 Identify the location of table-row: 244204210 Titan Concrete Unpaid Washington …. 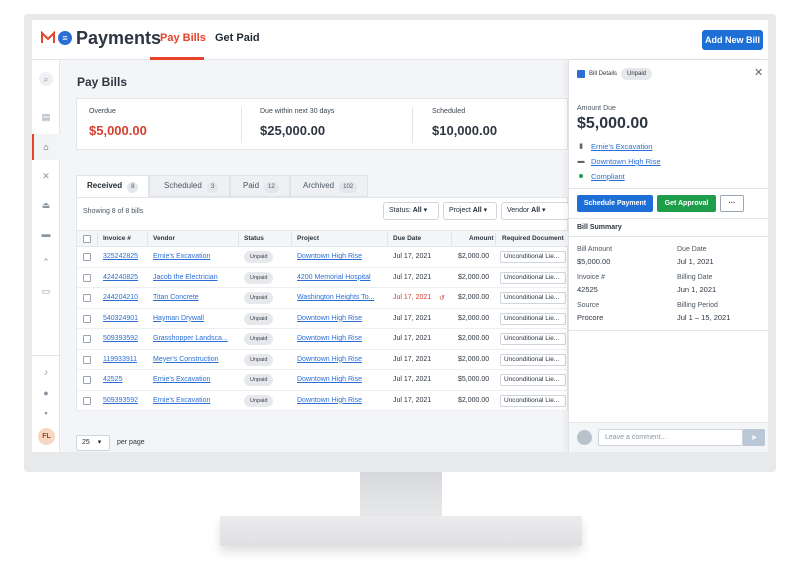
(323, 298).